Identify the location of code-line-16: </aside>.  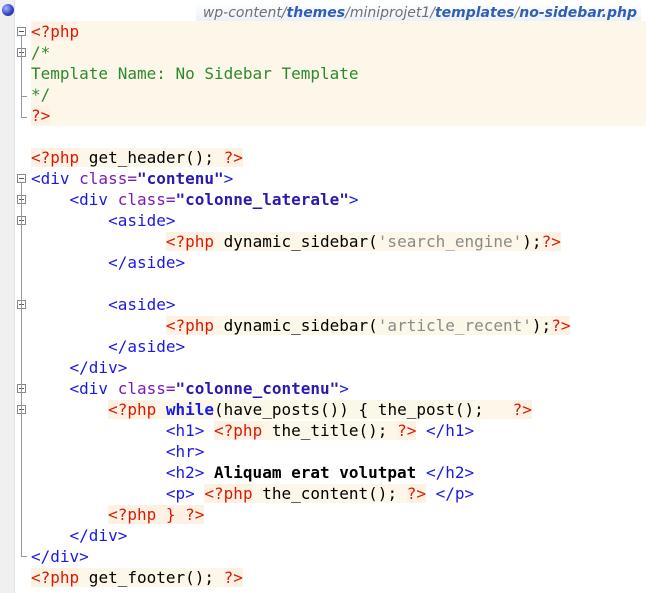
(338, 346).